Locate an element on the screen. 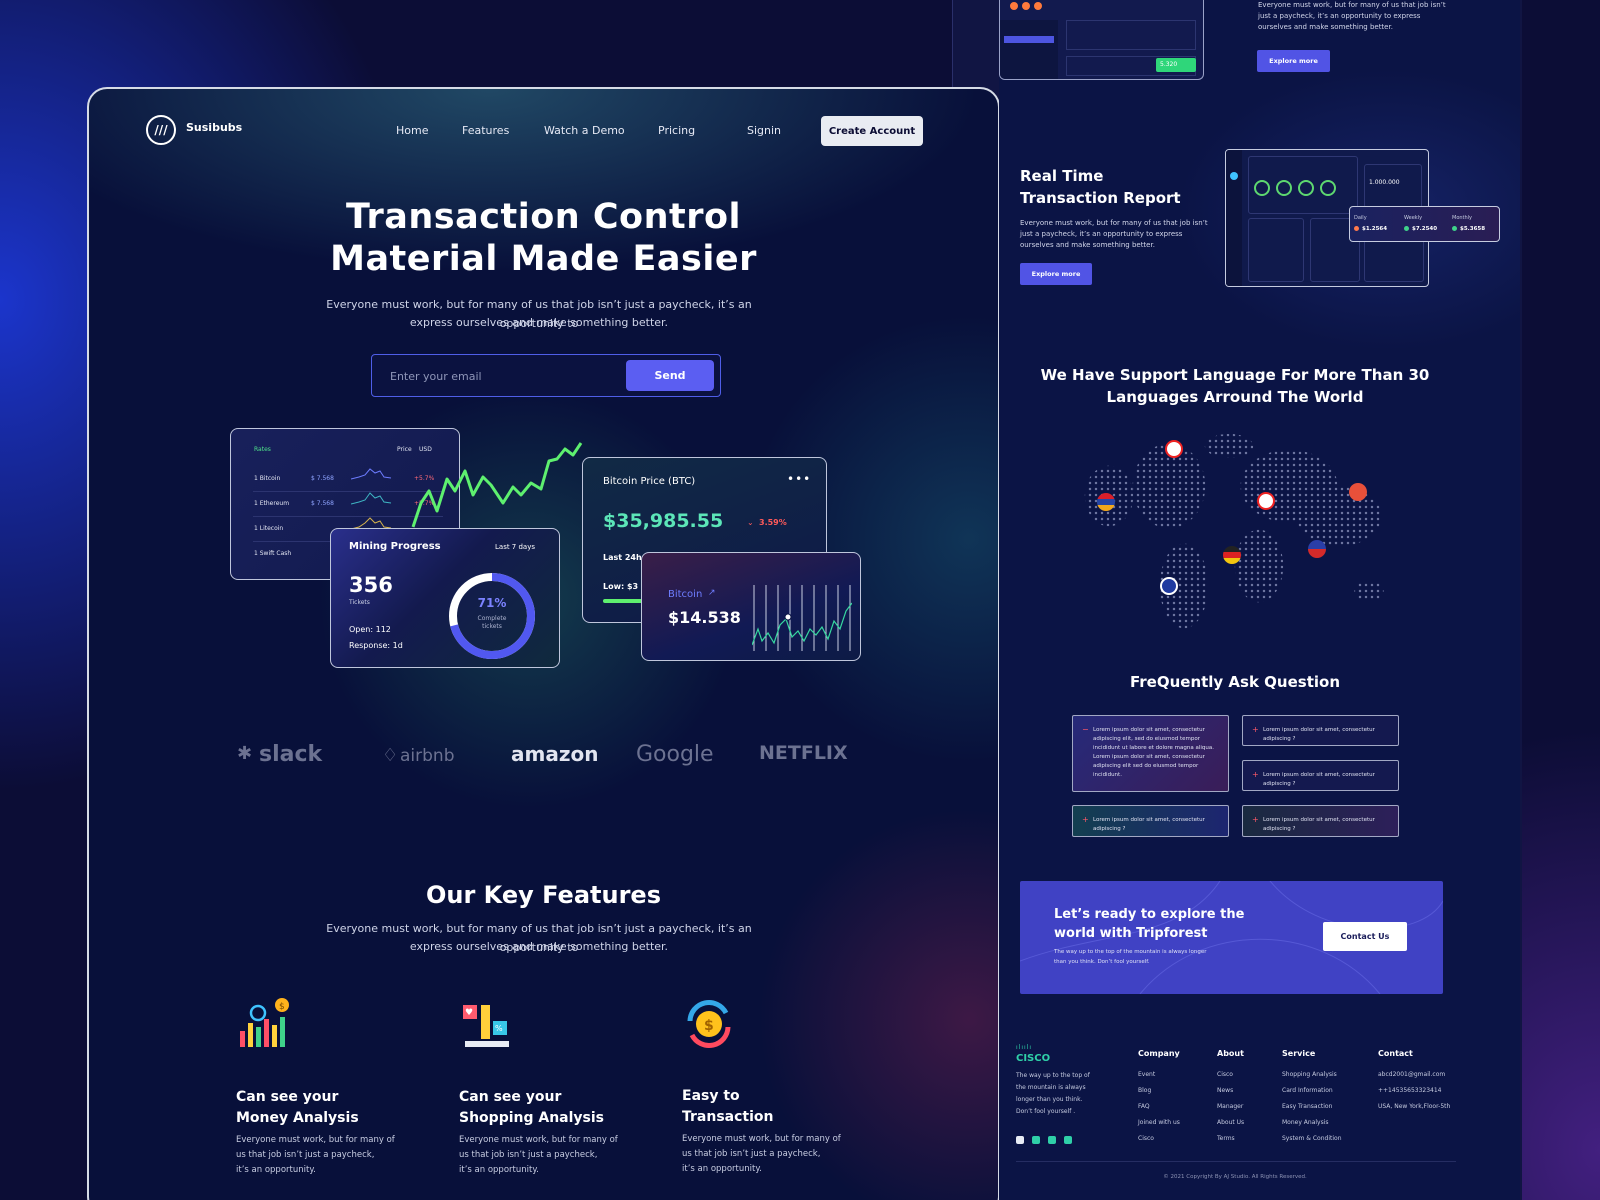 This screenshot has width=1600, height=1200. facebook-icon is located at coordinates (1020, 1140).